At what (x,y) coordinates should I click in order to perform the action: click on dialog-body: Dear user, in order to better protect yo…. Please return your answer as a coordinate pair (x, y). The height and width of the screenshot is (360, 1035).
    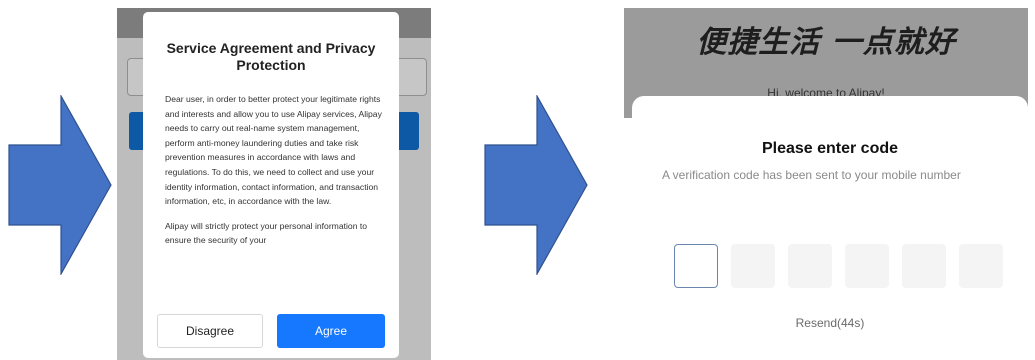
    Looking at the image, I should click on (275, 175).